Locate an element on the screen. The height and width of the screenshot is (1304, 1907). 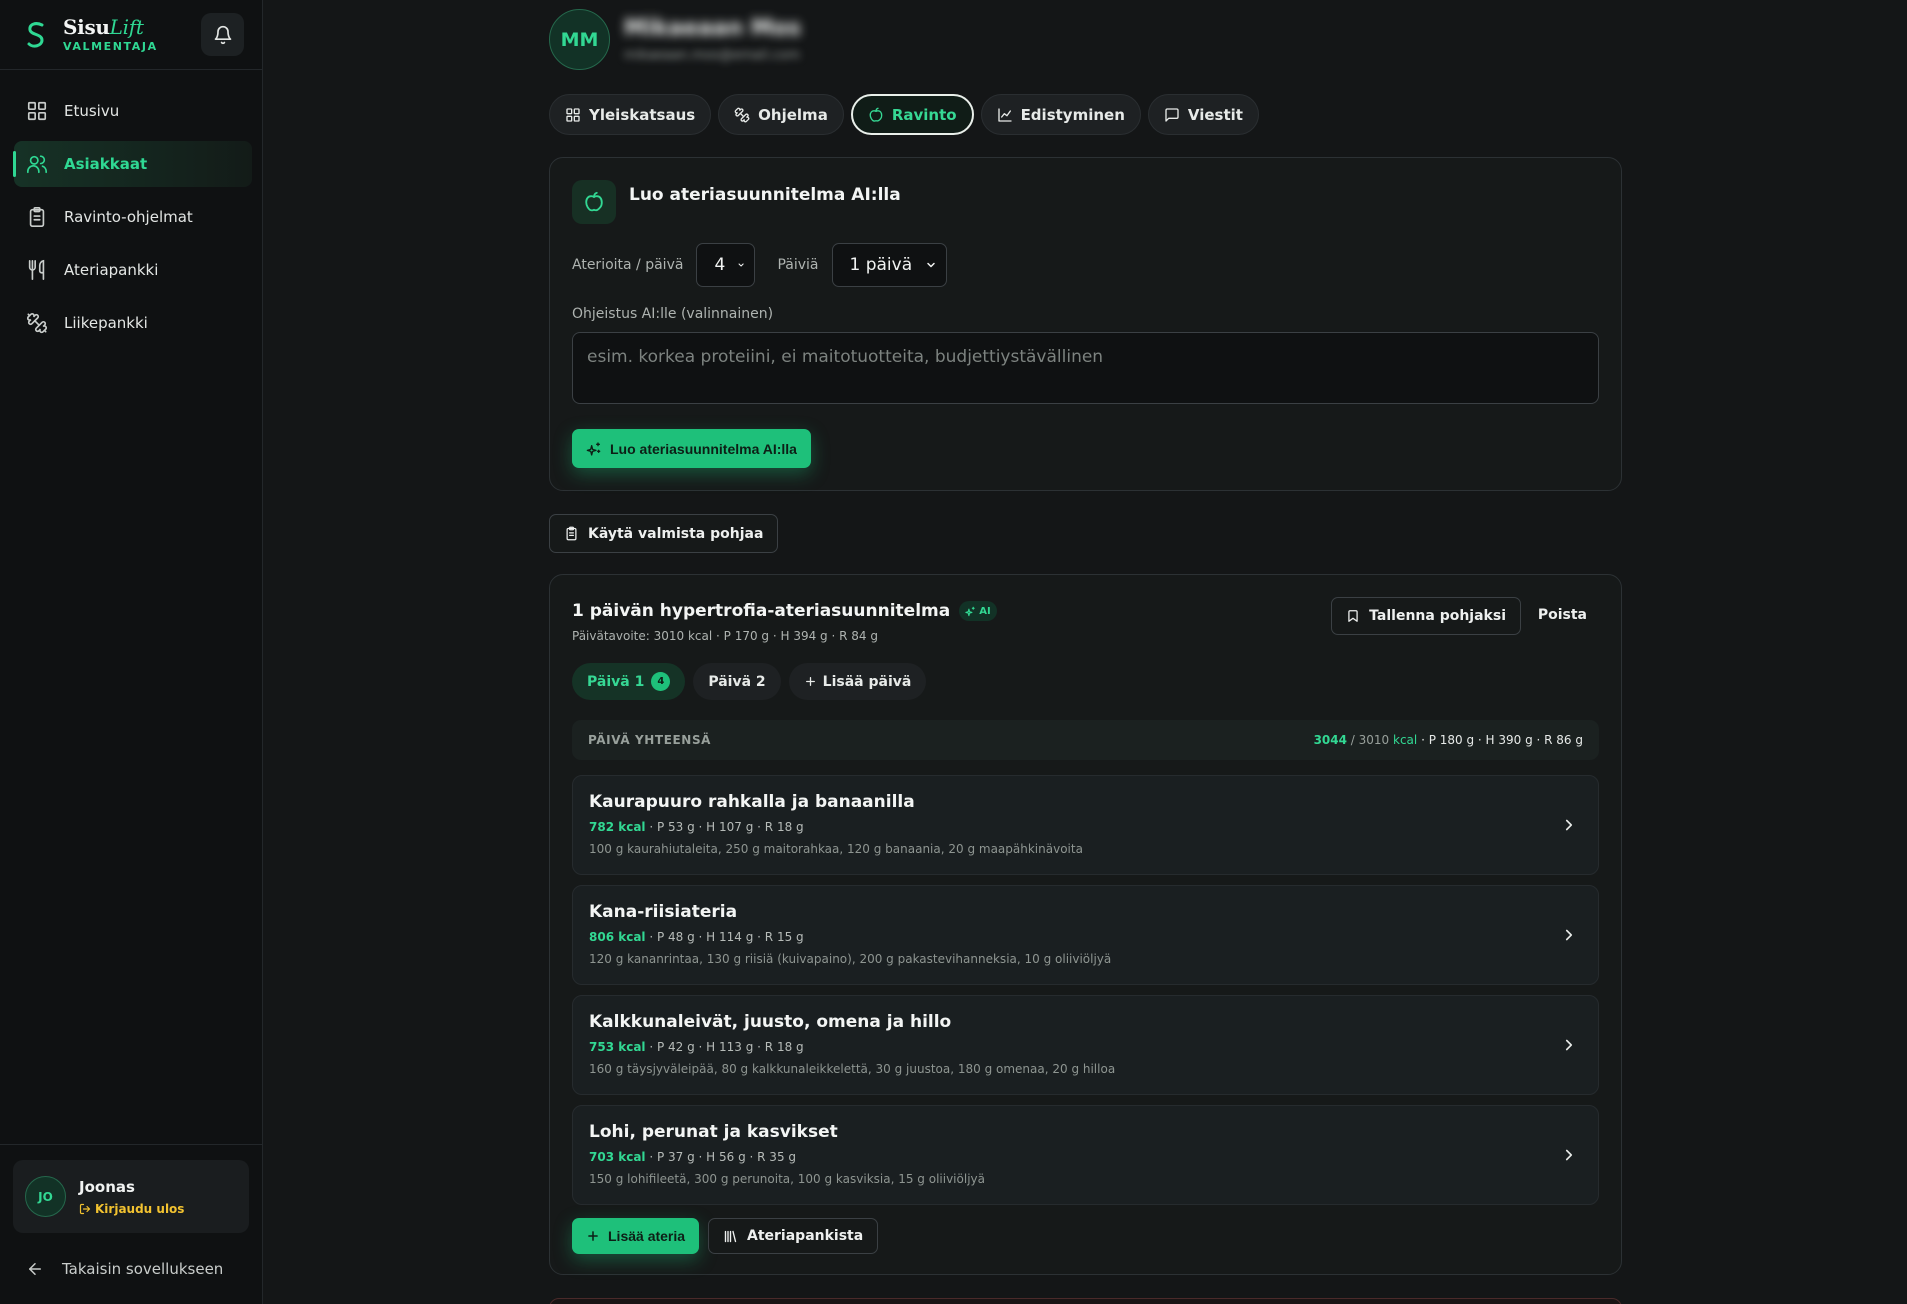
days-select: 1 päivä is located at coordinates (889, 265).